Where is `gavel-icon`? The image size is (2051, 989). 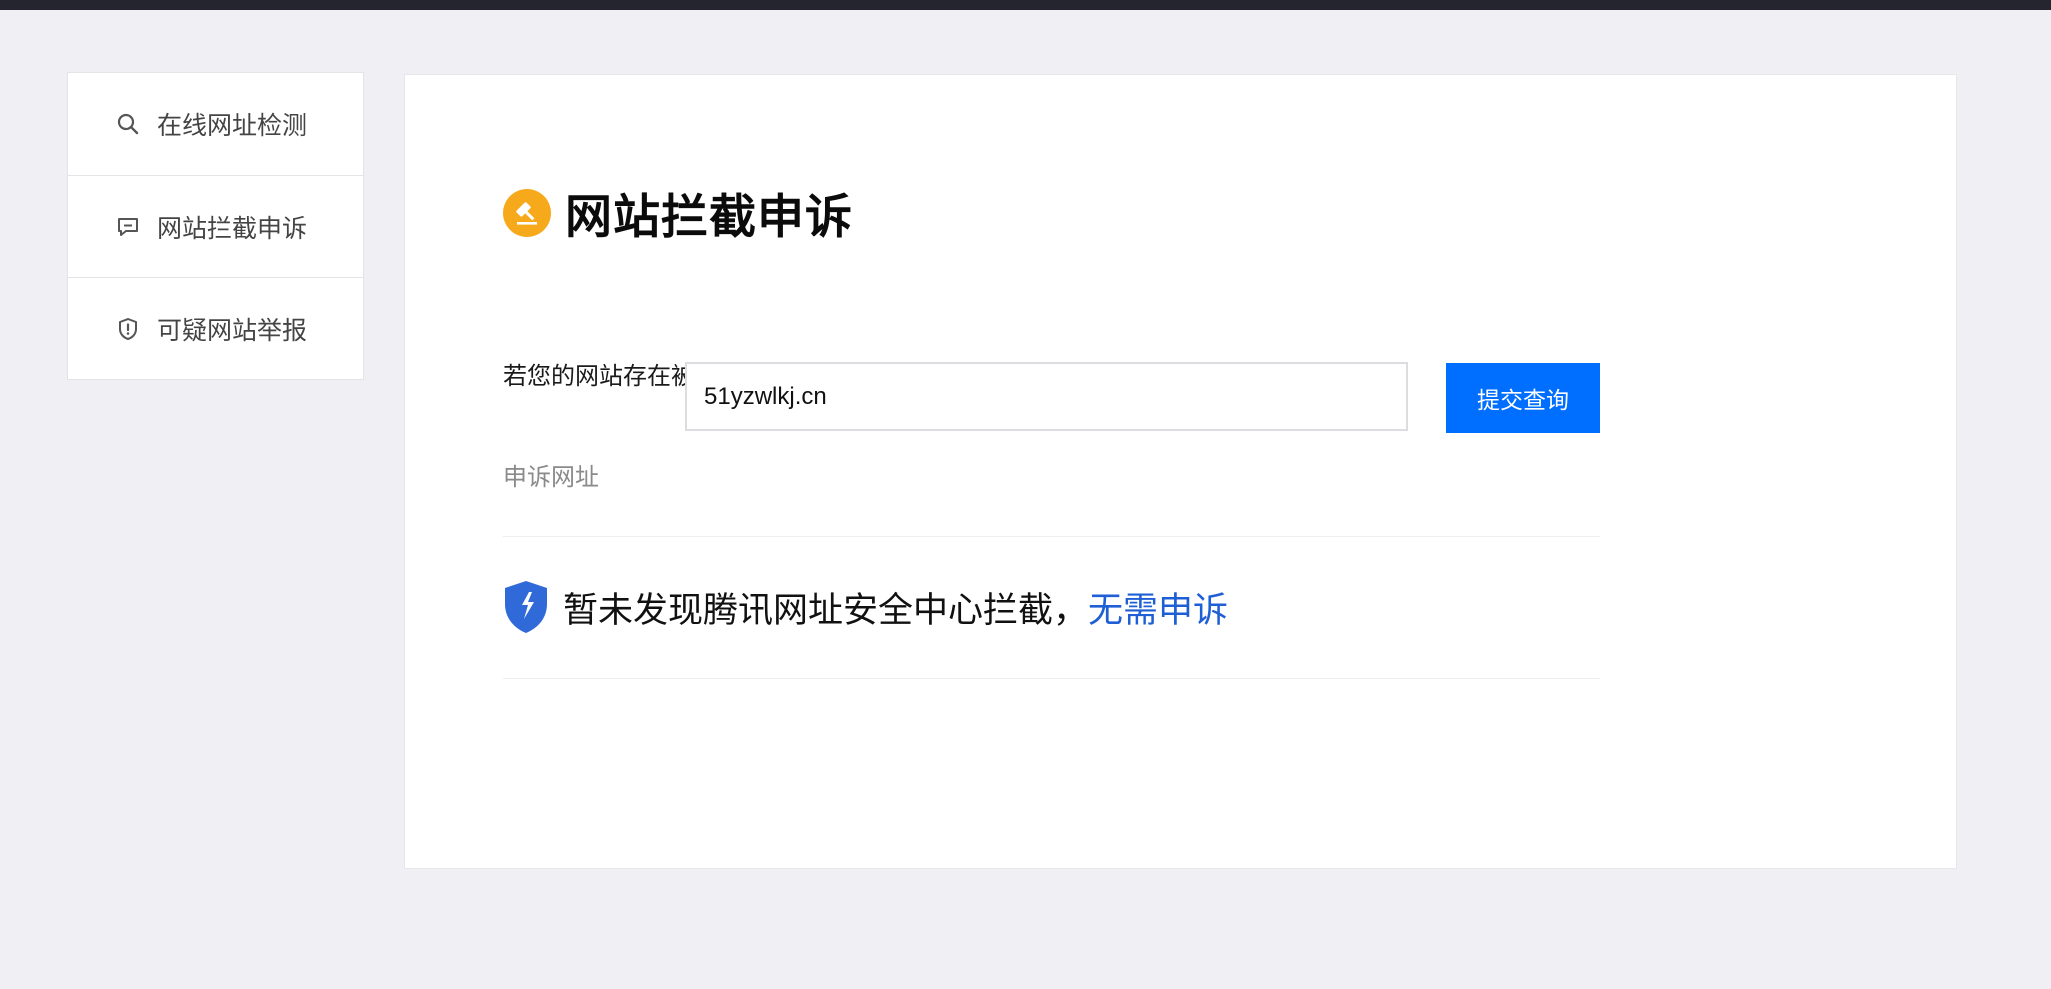 gavel-icon is located at coordinates (527, 212).